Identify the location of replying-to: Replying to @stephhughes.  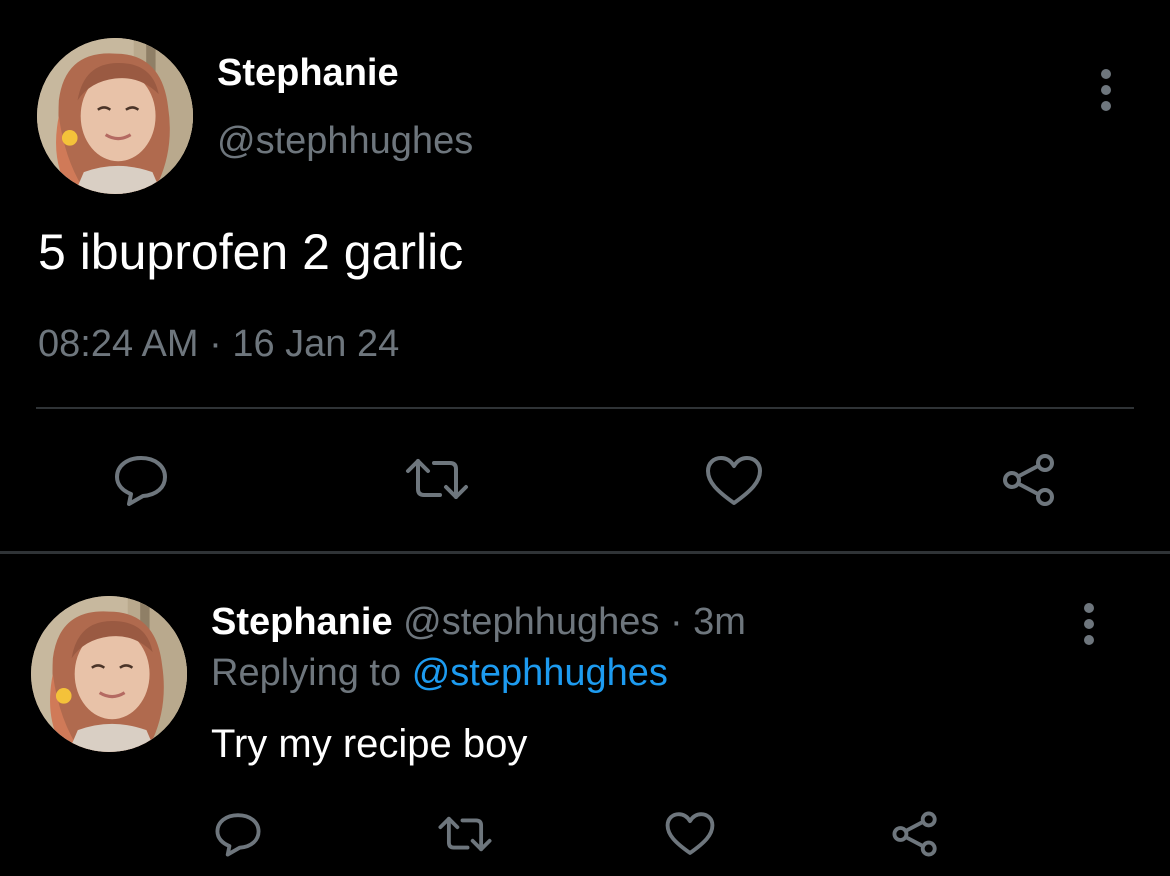
(439, 673).